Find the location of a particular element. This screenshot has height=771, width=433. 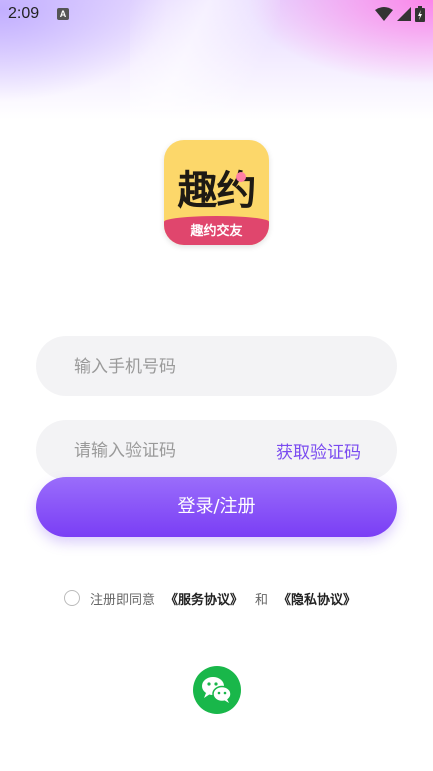

heart-icon is located at coordinates (241, 177).